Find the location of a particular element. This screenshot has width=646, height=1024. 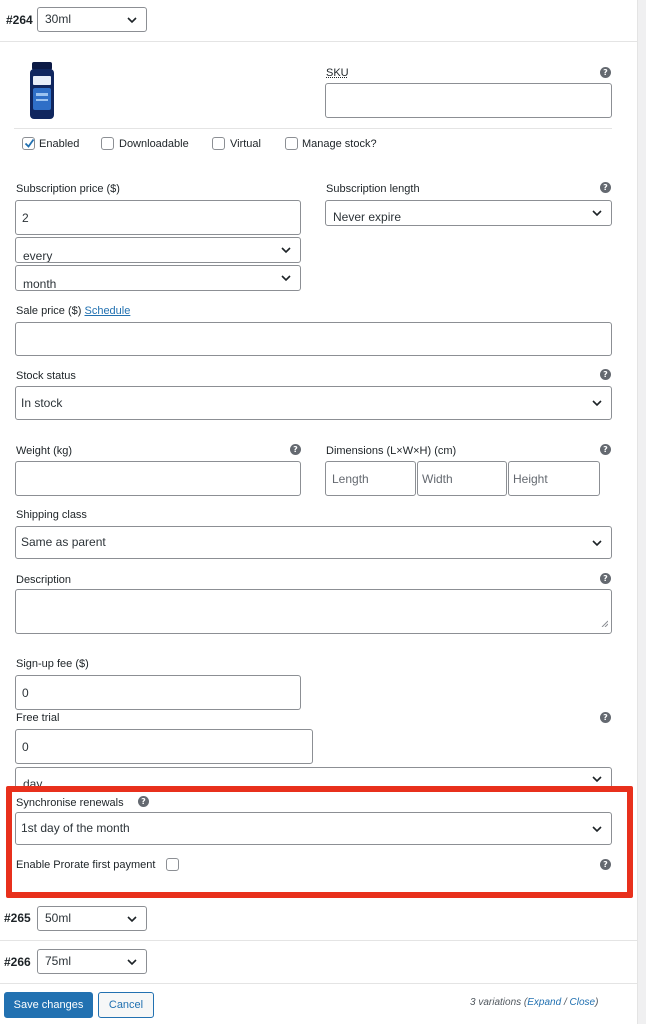

billing-period-value: month is located at coordinates (40, 284).